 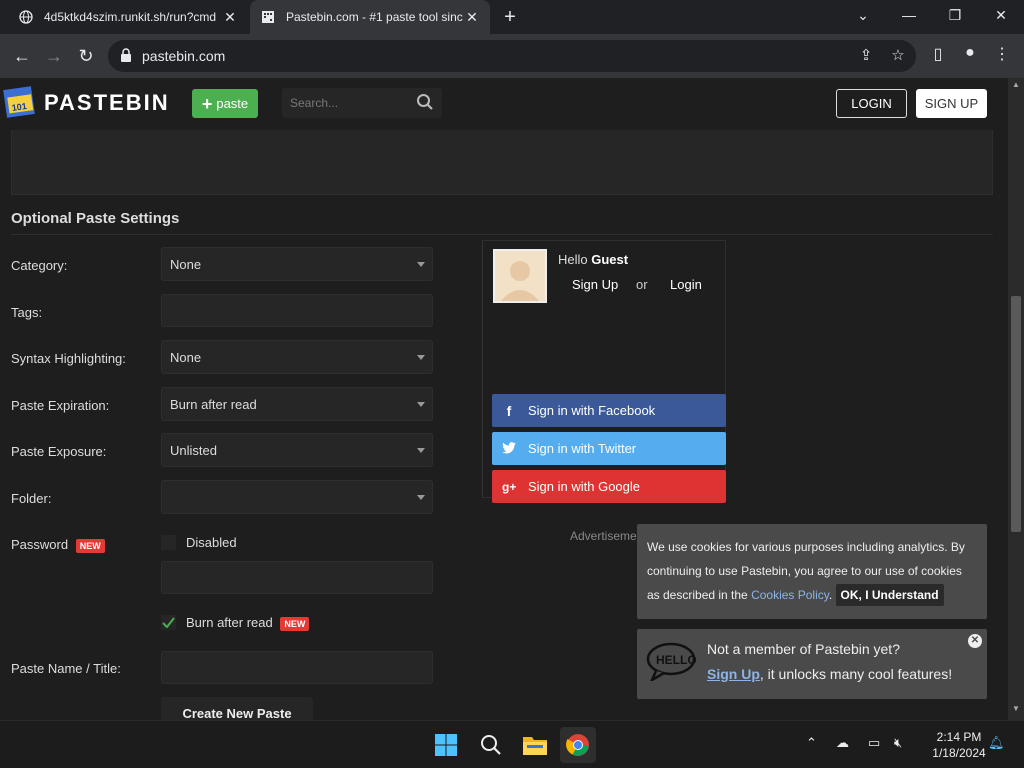 I want to click on notification-bell-icon: 🔔︎, so click(x=996, y=743).